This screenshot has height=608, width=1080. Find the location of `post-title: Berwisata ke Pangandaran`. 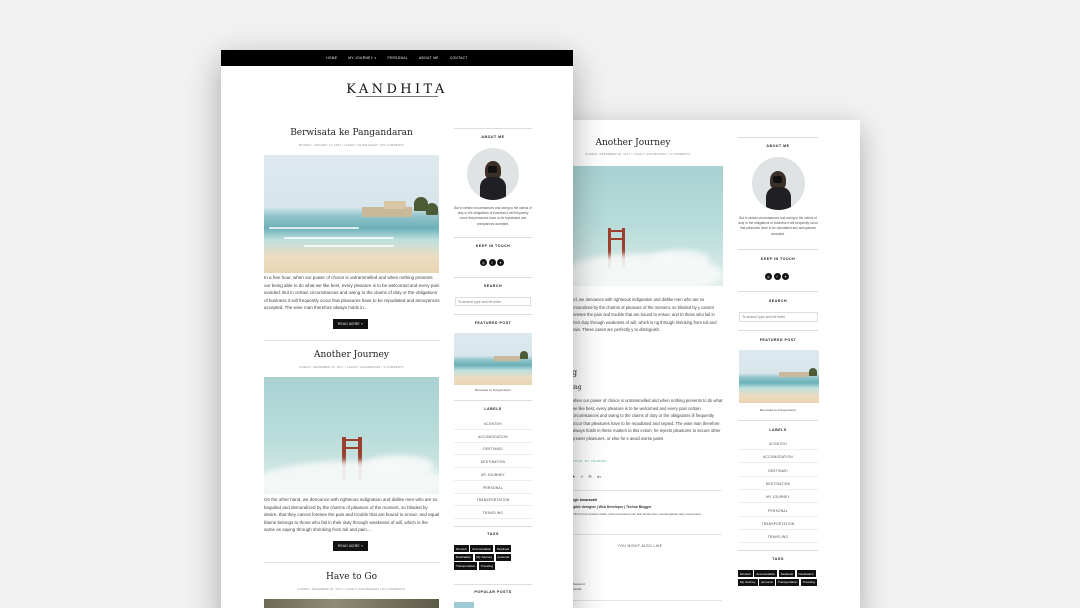

post-title: Berwisata ke Pangandaran is located at coordinates (351, 133).